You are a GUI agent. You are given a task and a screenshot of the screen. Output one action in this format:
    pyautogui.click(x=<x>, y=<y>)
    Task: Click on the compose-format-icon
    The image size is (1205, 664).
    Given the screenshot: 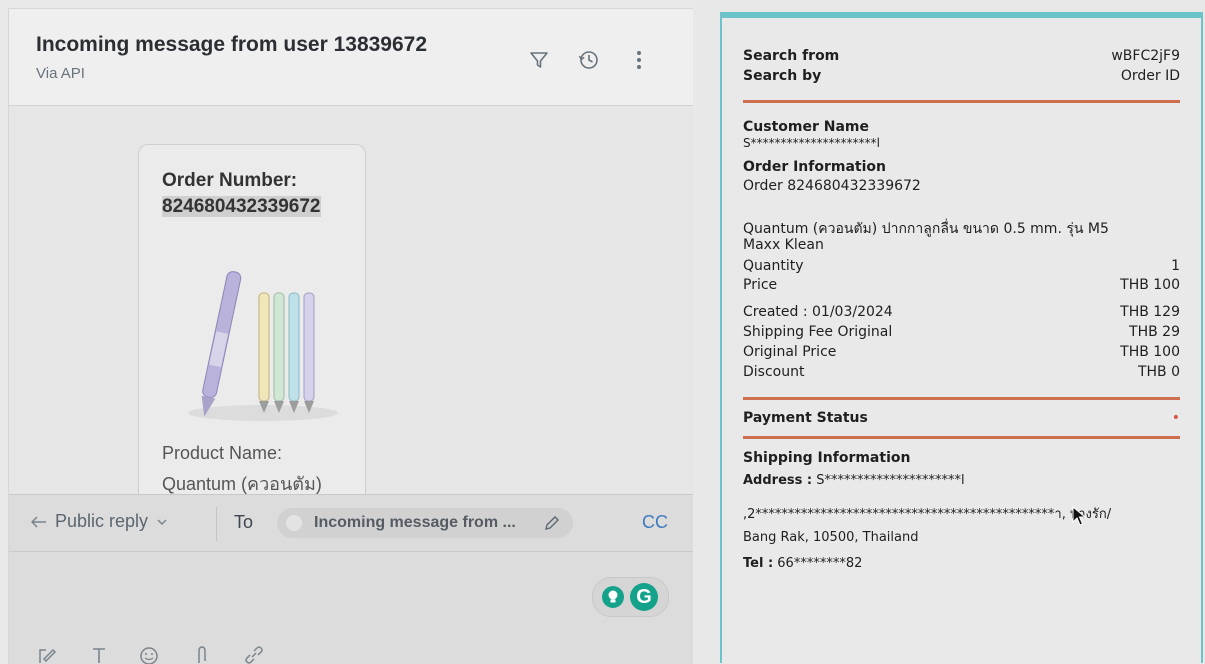 What is the action you would take?
    pyautogui.click(x=47, y=654)
    